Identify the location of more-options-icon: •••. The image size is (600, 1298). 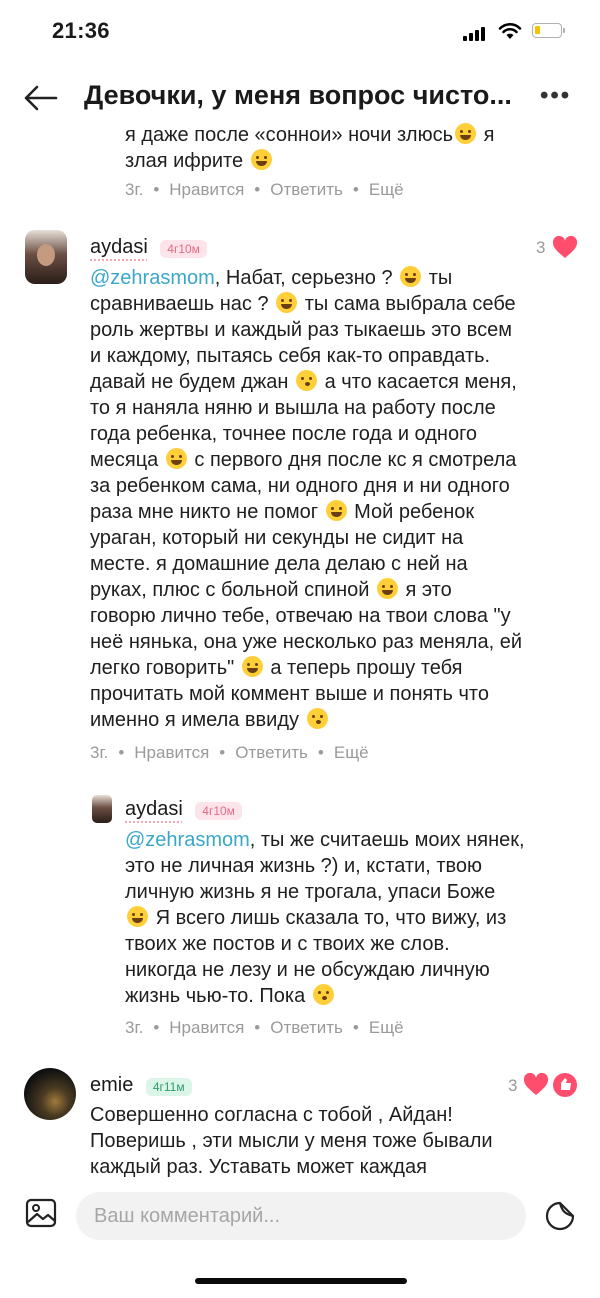
(555, 96).